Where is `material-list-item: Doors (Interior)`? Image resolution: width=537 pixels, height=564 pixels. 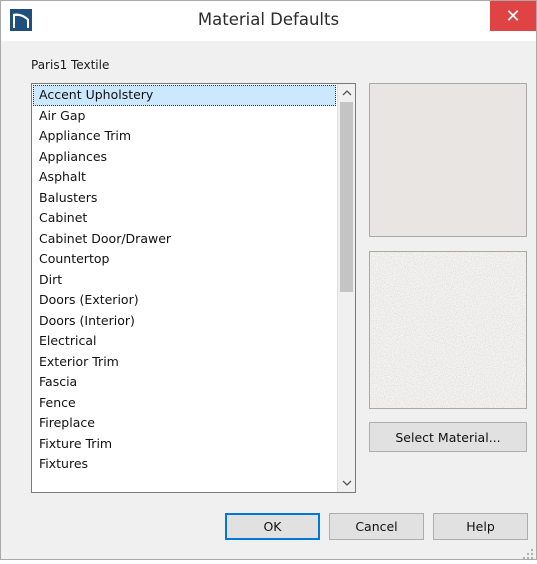 material-list-item: Doors (Interior) is located at coordinates (184, 321).